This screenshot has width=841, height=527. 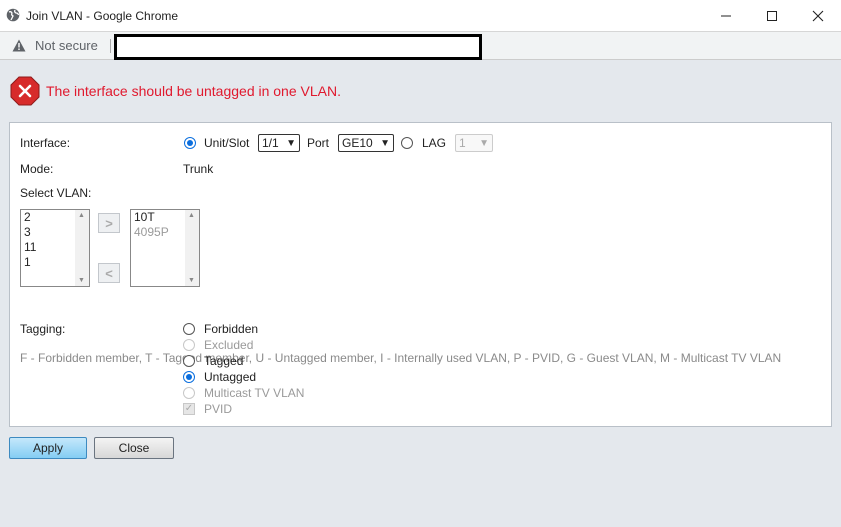 I want to click on tagging-label: Tagging:, so click(x=43, y=329).